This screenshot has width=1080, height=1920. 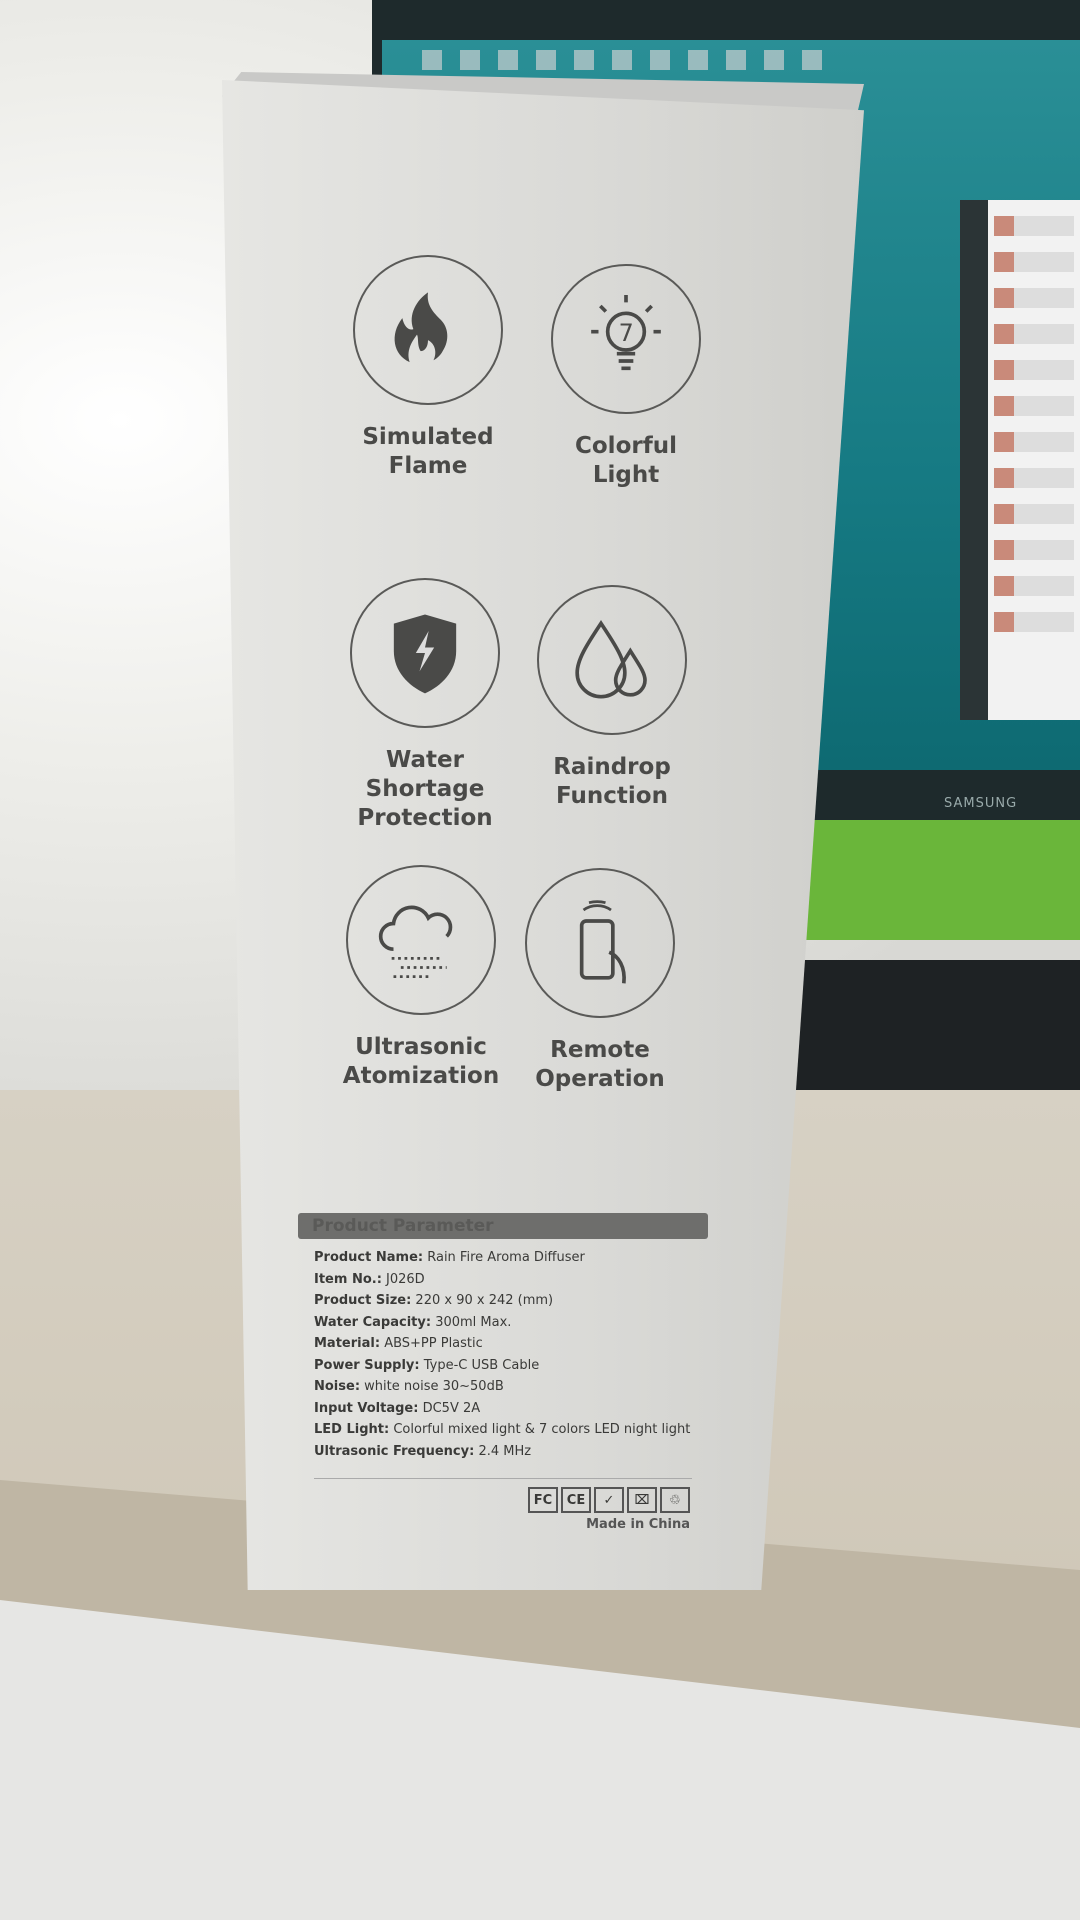 I want to click on parameter-row: Product Size: 220 x 90 x 242 (mm), so click(x=503, y=1301).